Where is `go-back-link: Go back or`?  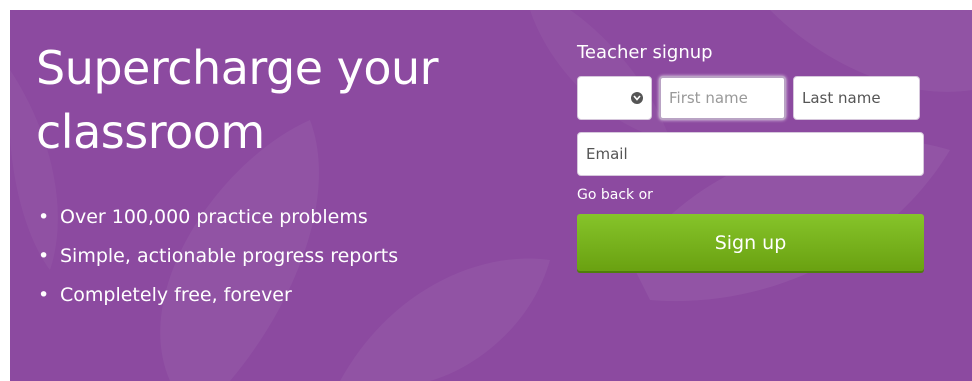
go-back-link: Go back or is located at coordinates (750, 195).